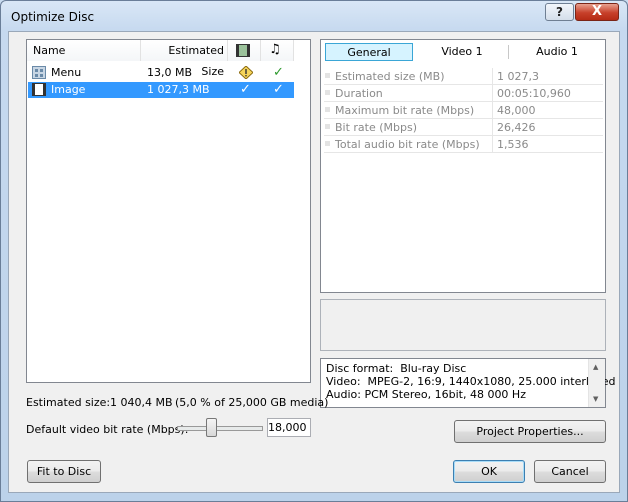 This screenshot has height=502, width=628. What do you see at coordinates (463, 325) in the screenshot?
I see `preview-area` at bounding box center [463, 325].